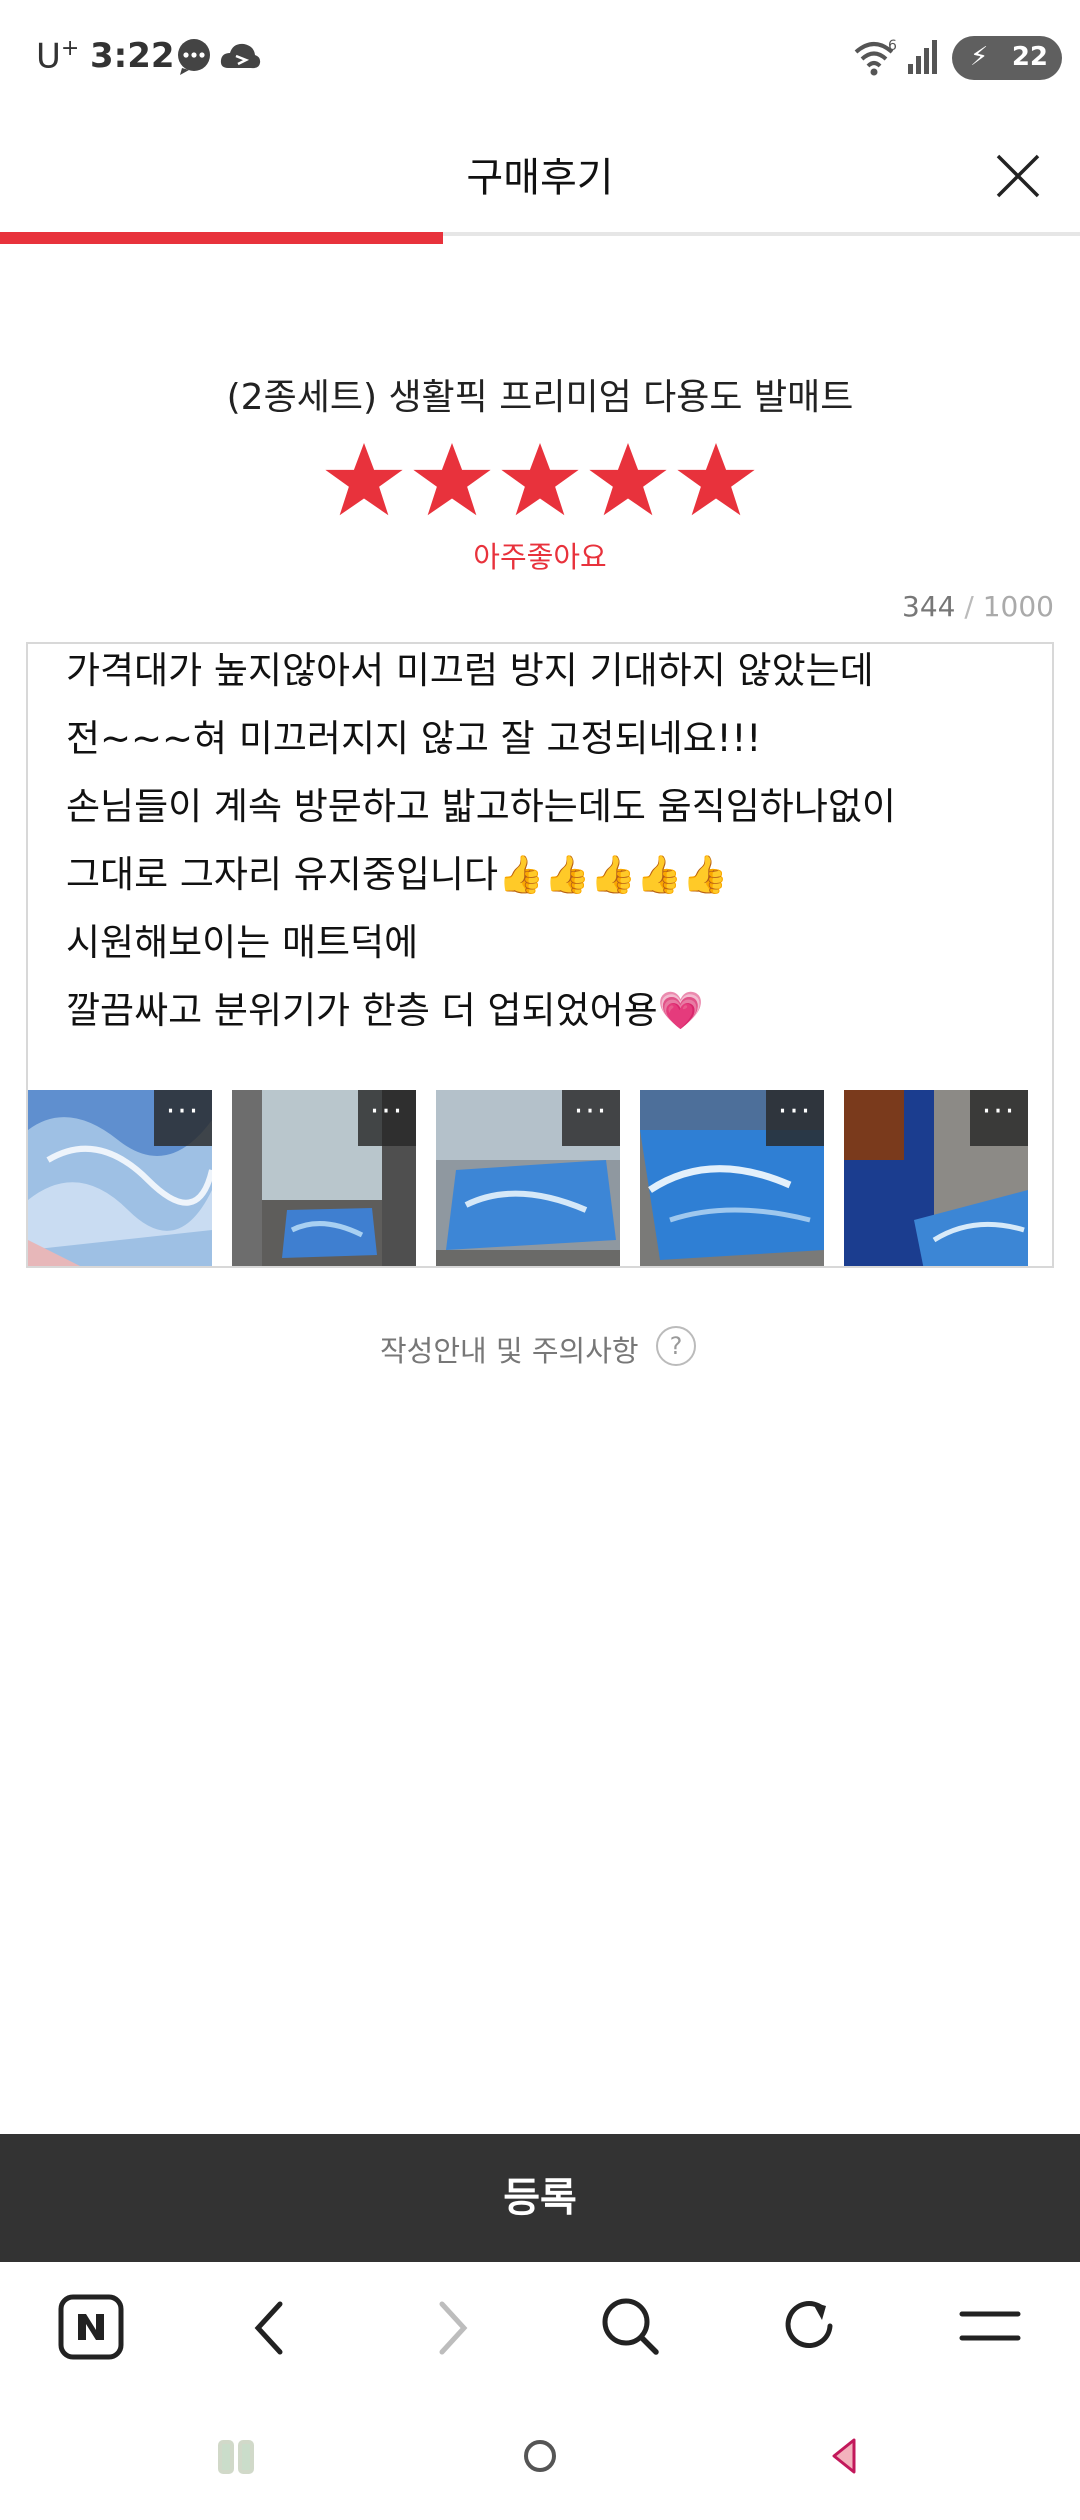 The height and width of the screenshot is (2520, 1080). I want to click on close-icon, so click(1018, 176).